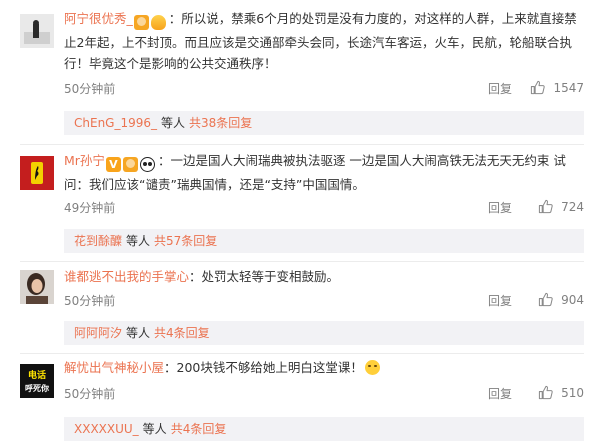  What do you see at coordinates (572, 299) in the screenshot?
I see `like-count: 904` at bounding box center [572, 299].